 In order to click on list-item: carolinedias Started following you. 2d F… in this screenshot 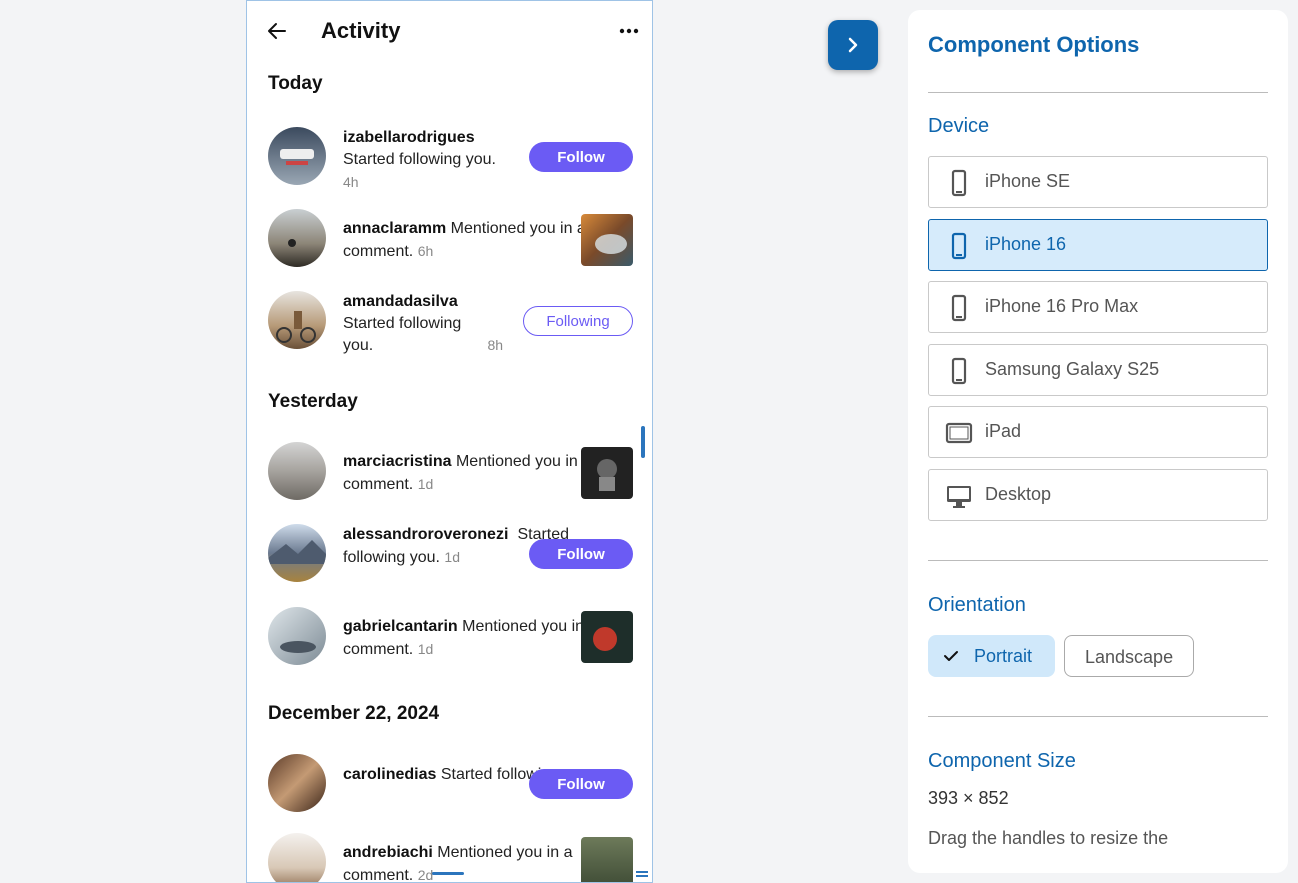, I will do `click(450, 786)`.